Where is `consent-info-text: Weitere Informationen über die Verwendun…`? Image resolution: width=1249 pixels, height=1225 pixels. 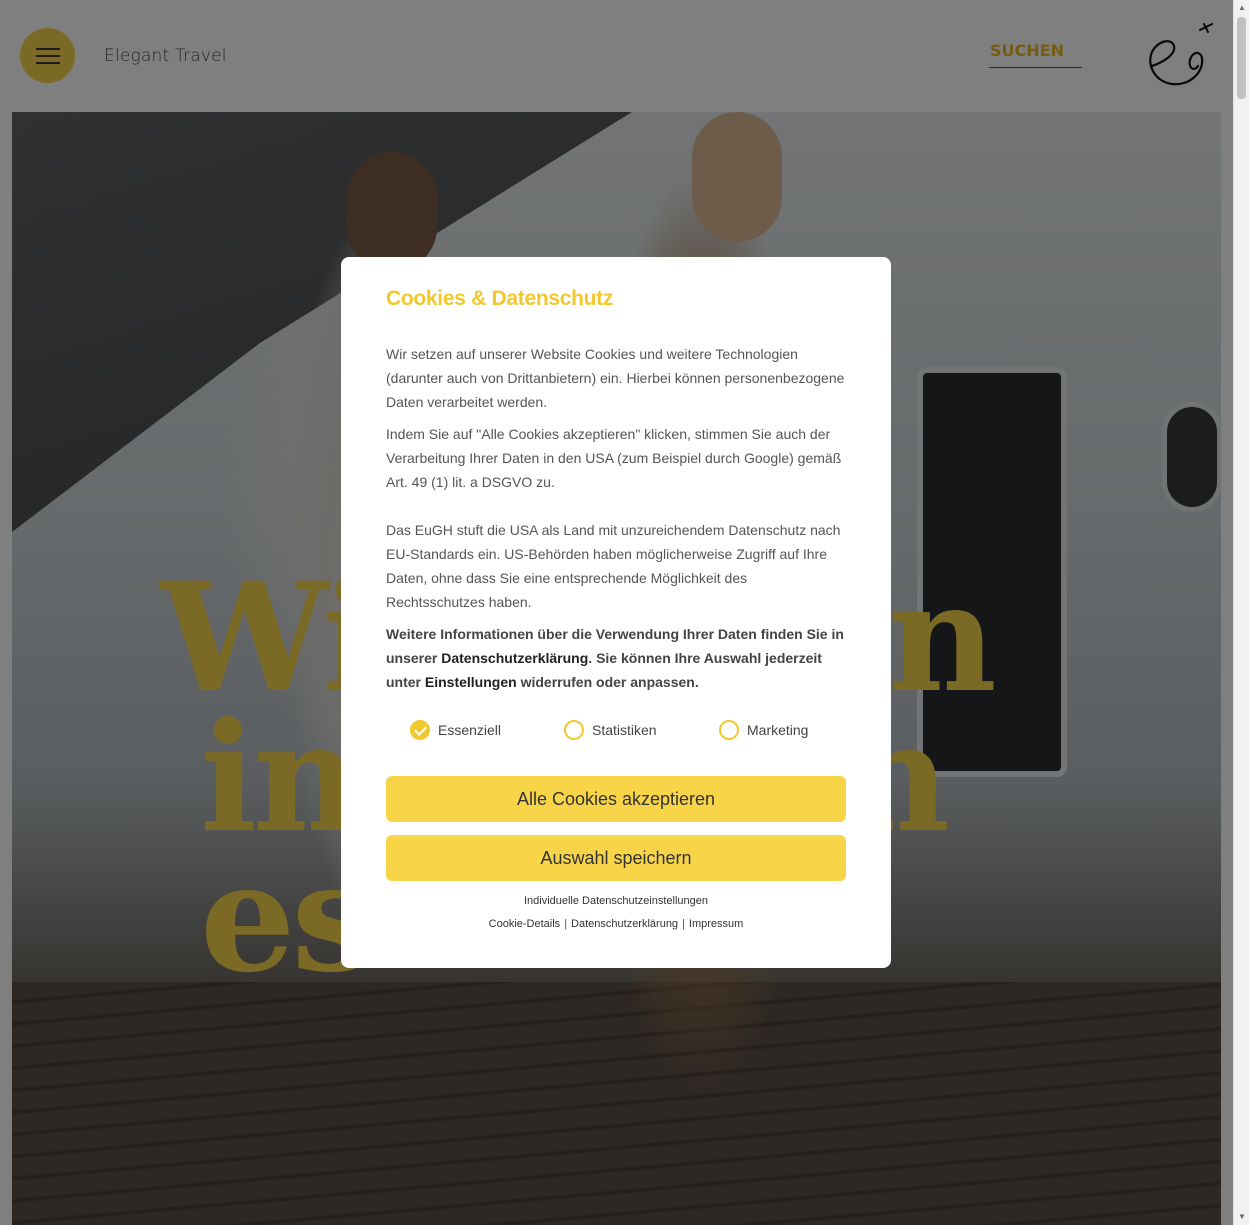 consent-info-text: Weitere Informationen über die Verwendun… is located at coordinates (616, 658).